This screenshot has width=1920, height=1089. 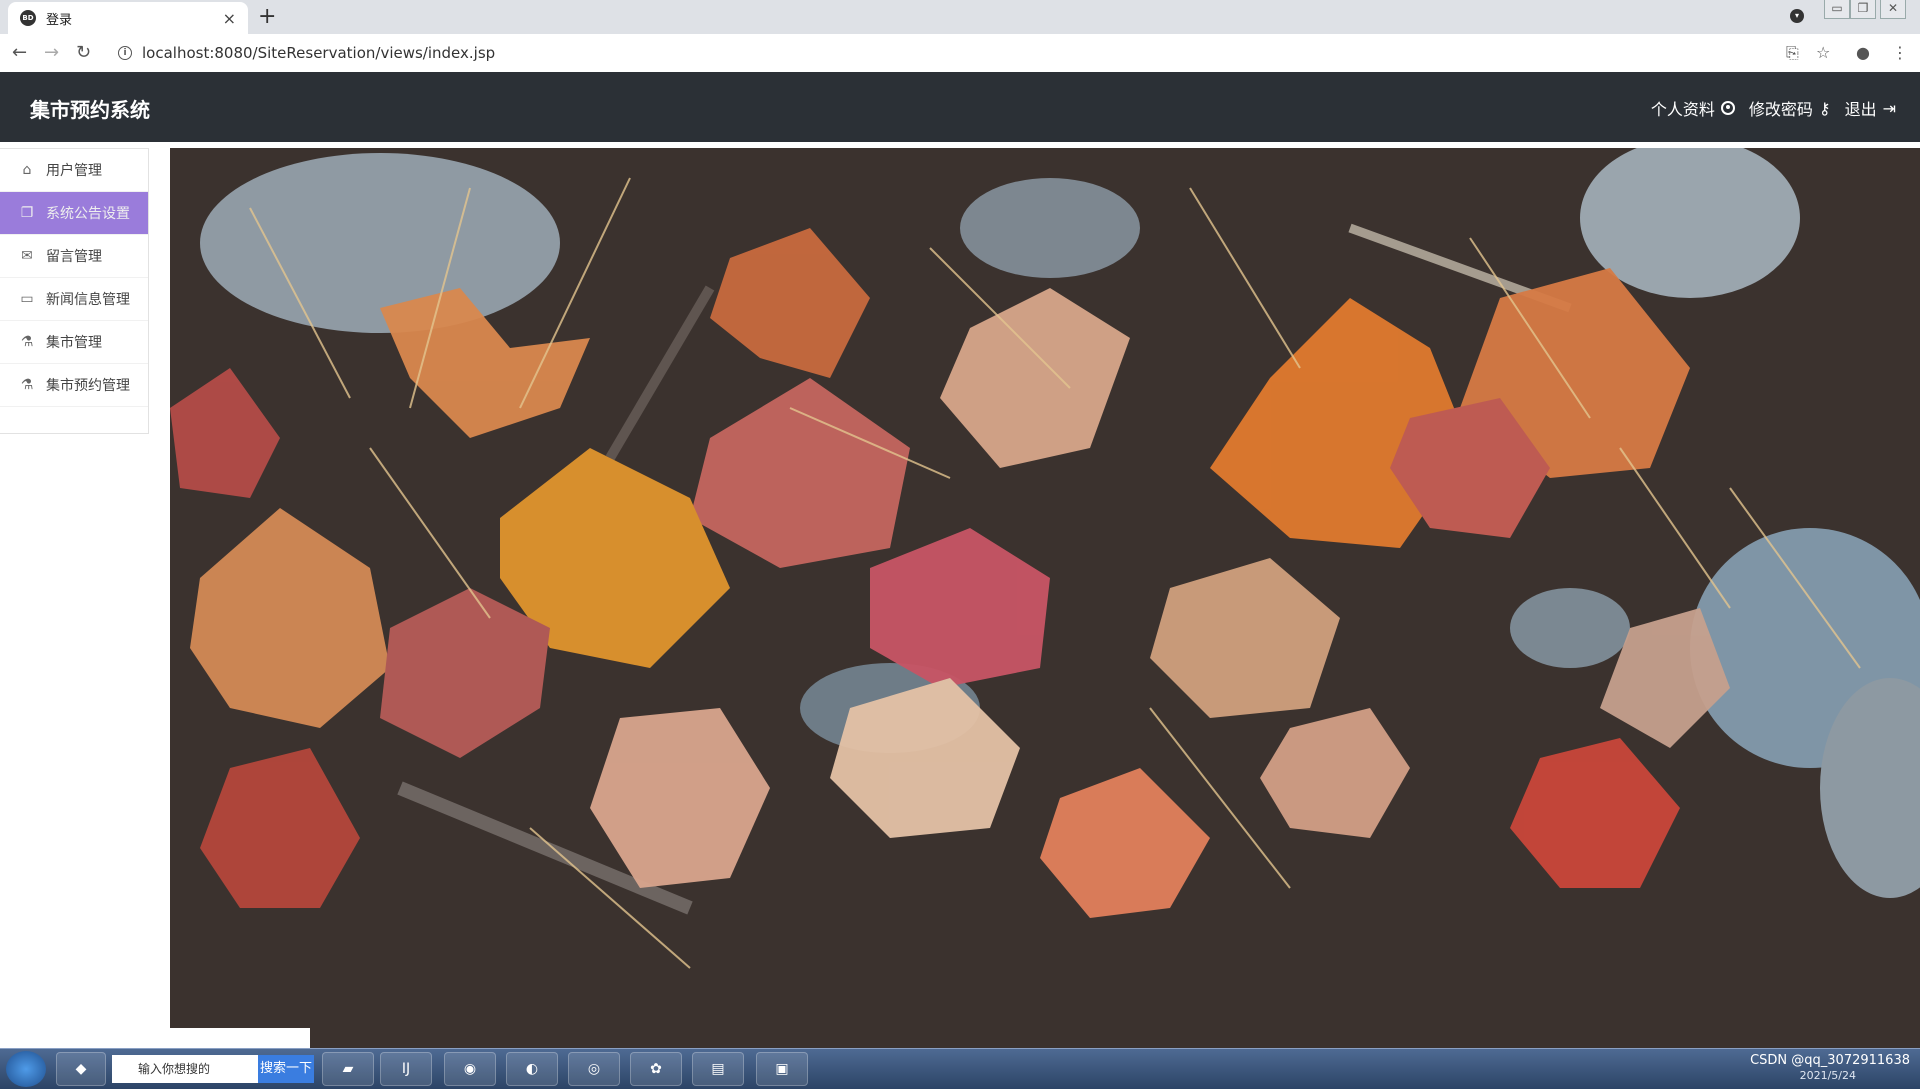 I want to click on tray-date: 2021/5/24, so click(x=1827, y=1075).